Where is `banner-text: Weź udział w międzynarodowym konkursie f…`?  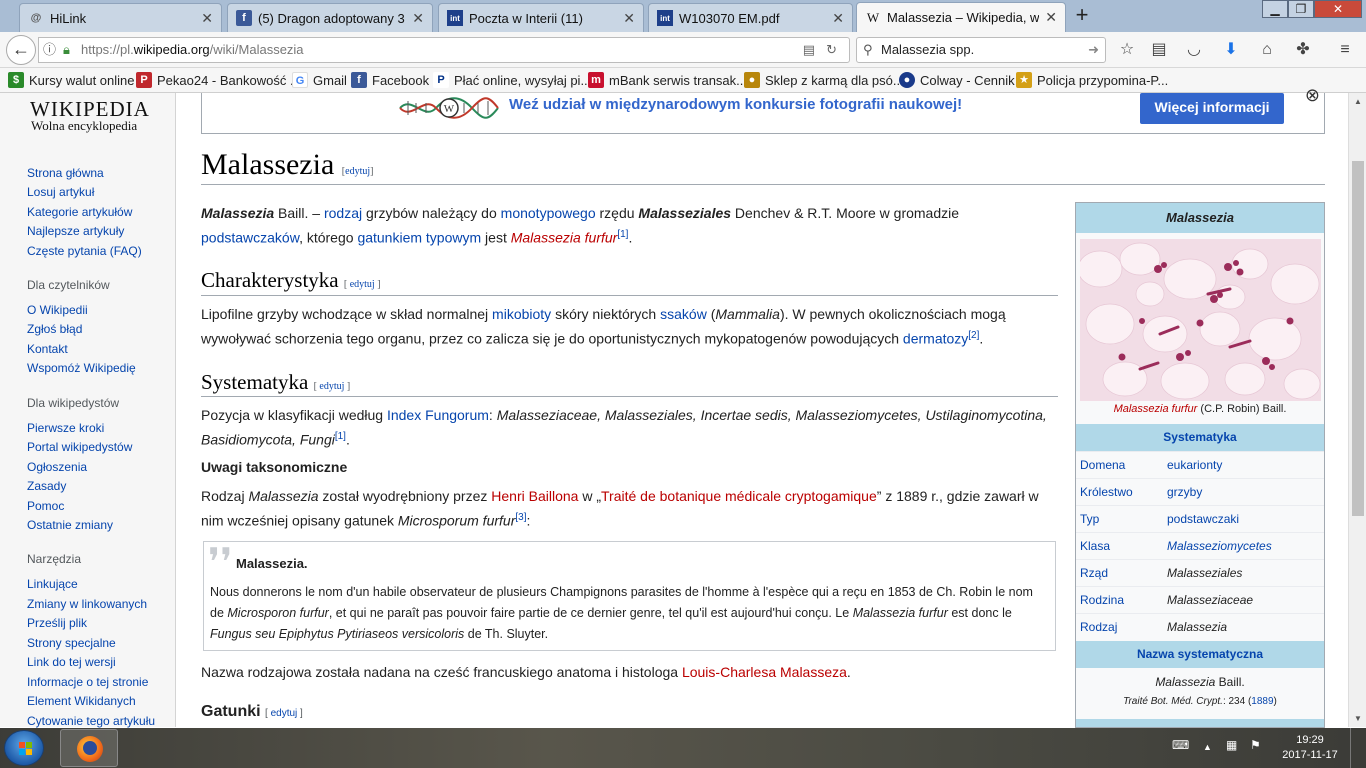
banner-text: Weź udział w międzynarodowym konkursie f… is located at coordinates (735, 104).